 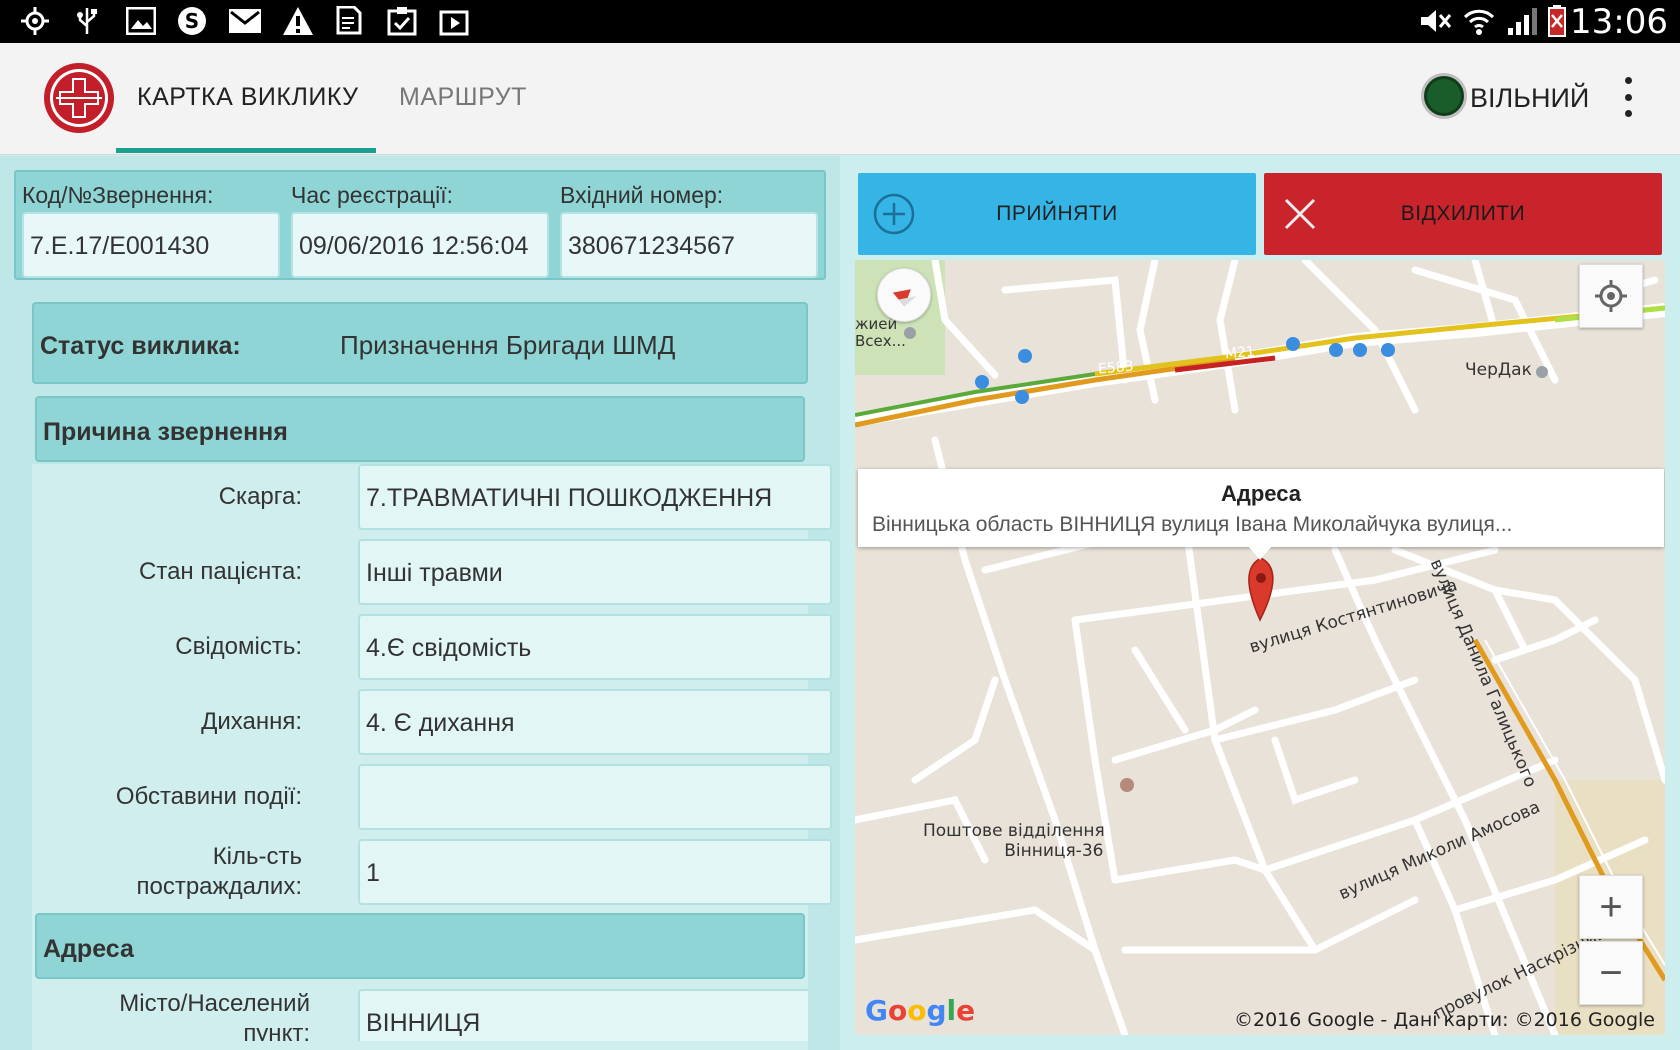 What do you see at coordinates (1628, 97) in the screenshot?
I see `overflow-menu-icon` at bounding box center [1628, 97].